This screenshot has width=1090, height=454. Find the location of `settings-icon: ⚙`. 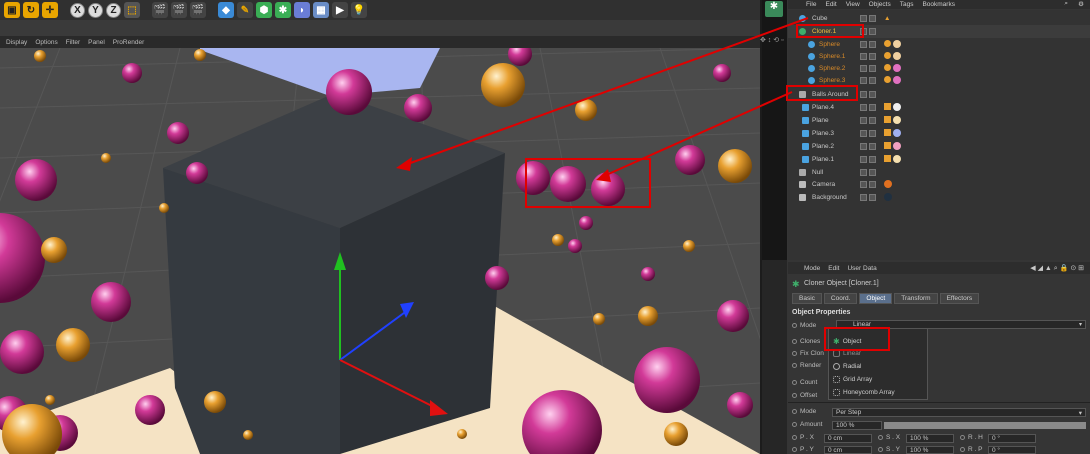

settings-icon: ⚙ is located at coordinates (1081, 4).